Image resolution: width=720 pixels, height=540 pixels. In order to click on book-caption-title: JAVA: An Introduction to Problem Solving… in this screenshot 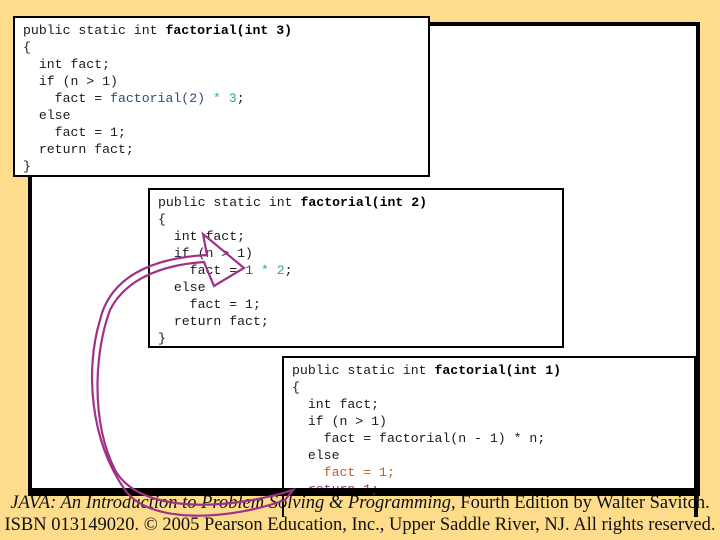, I will do `click(360, 503)`.